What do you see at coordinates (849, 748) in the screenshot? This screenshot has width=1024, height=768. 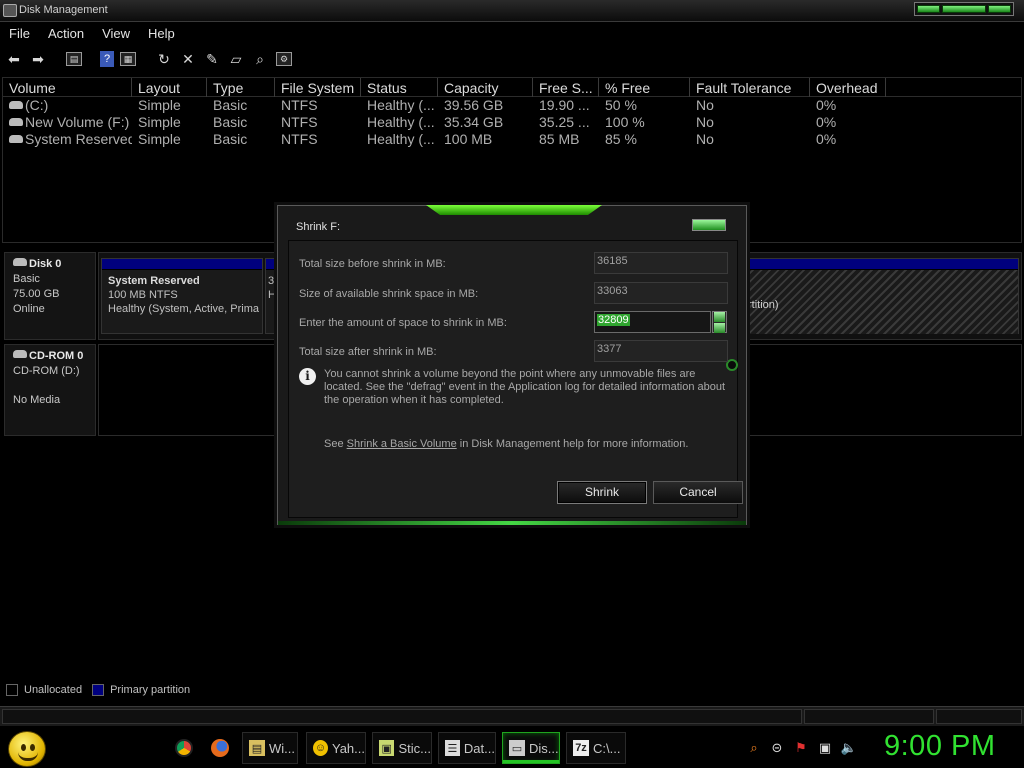 I see `volume-icon: 🔈` at bounding box center [849, 748].